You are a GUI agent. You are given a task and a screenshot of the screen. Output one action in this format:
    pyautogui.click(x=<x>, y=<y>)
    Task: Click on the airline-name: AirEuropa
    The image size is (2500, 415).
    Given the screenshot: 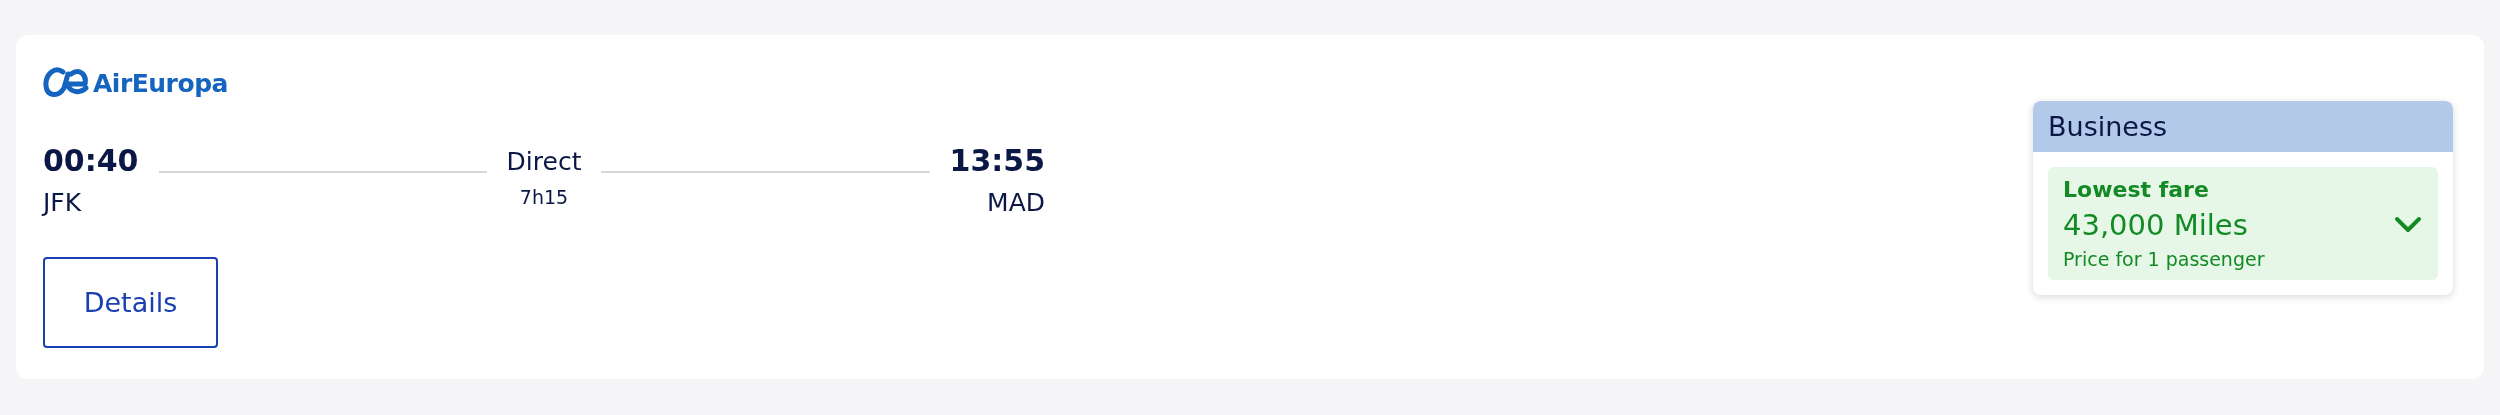 What is the action you would take?
    pyautogui.click(x=160, y=83)
    